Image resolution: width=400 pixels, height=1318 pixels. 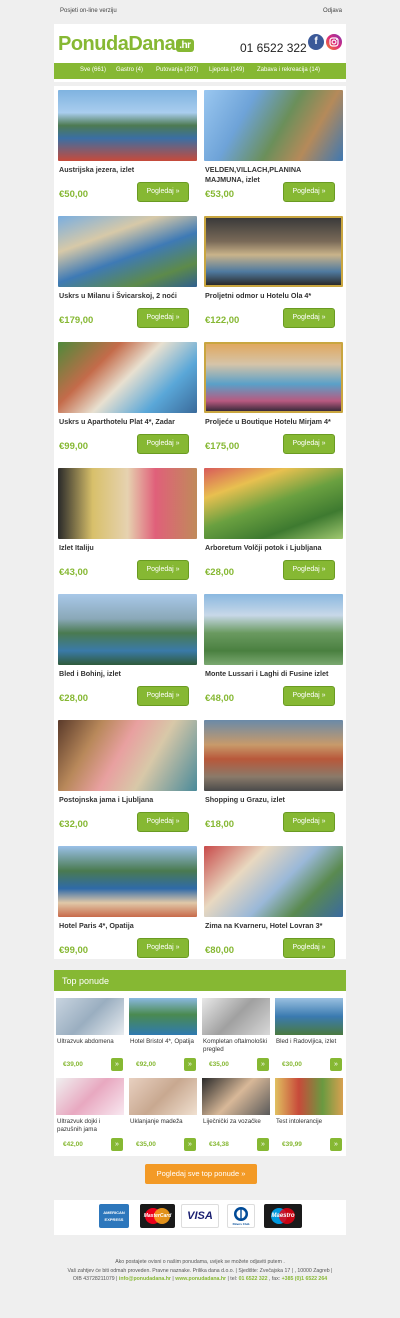 I want to click on top-offer-name: Bled i Radovljica, izlet, so click(x=310, y=1042).